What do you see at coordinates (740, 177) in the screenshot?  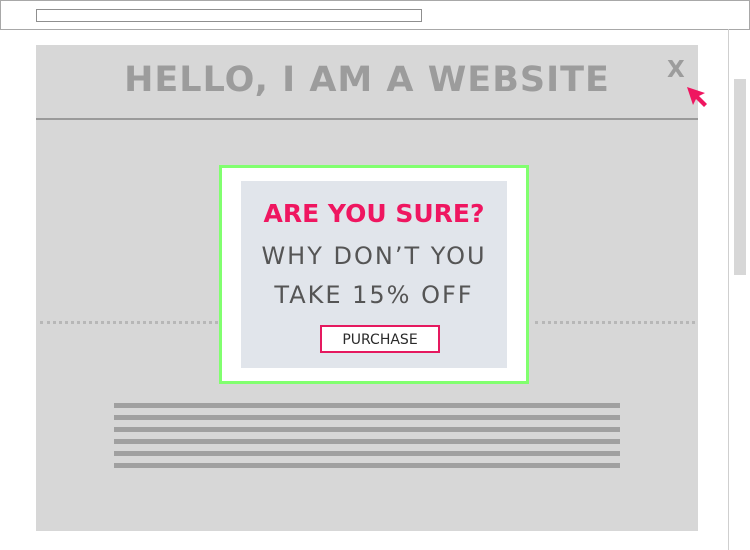 I see `scrollbar-thumb` at bounding box center [740, 177].